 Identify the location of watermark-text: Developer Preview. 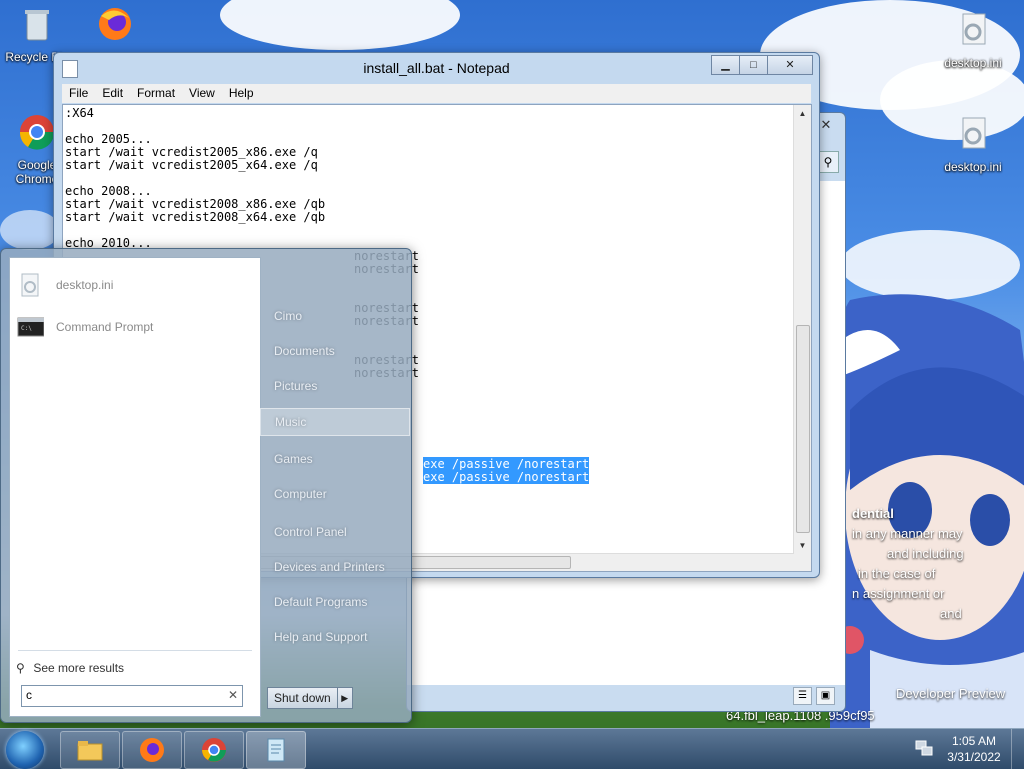
(951, 693).